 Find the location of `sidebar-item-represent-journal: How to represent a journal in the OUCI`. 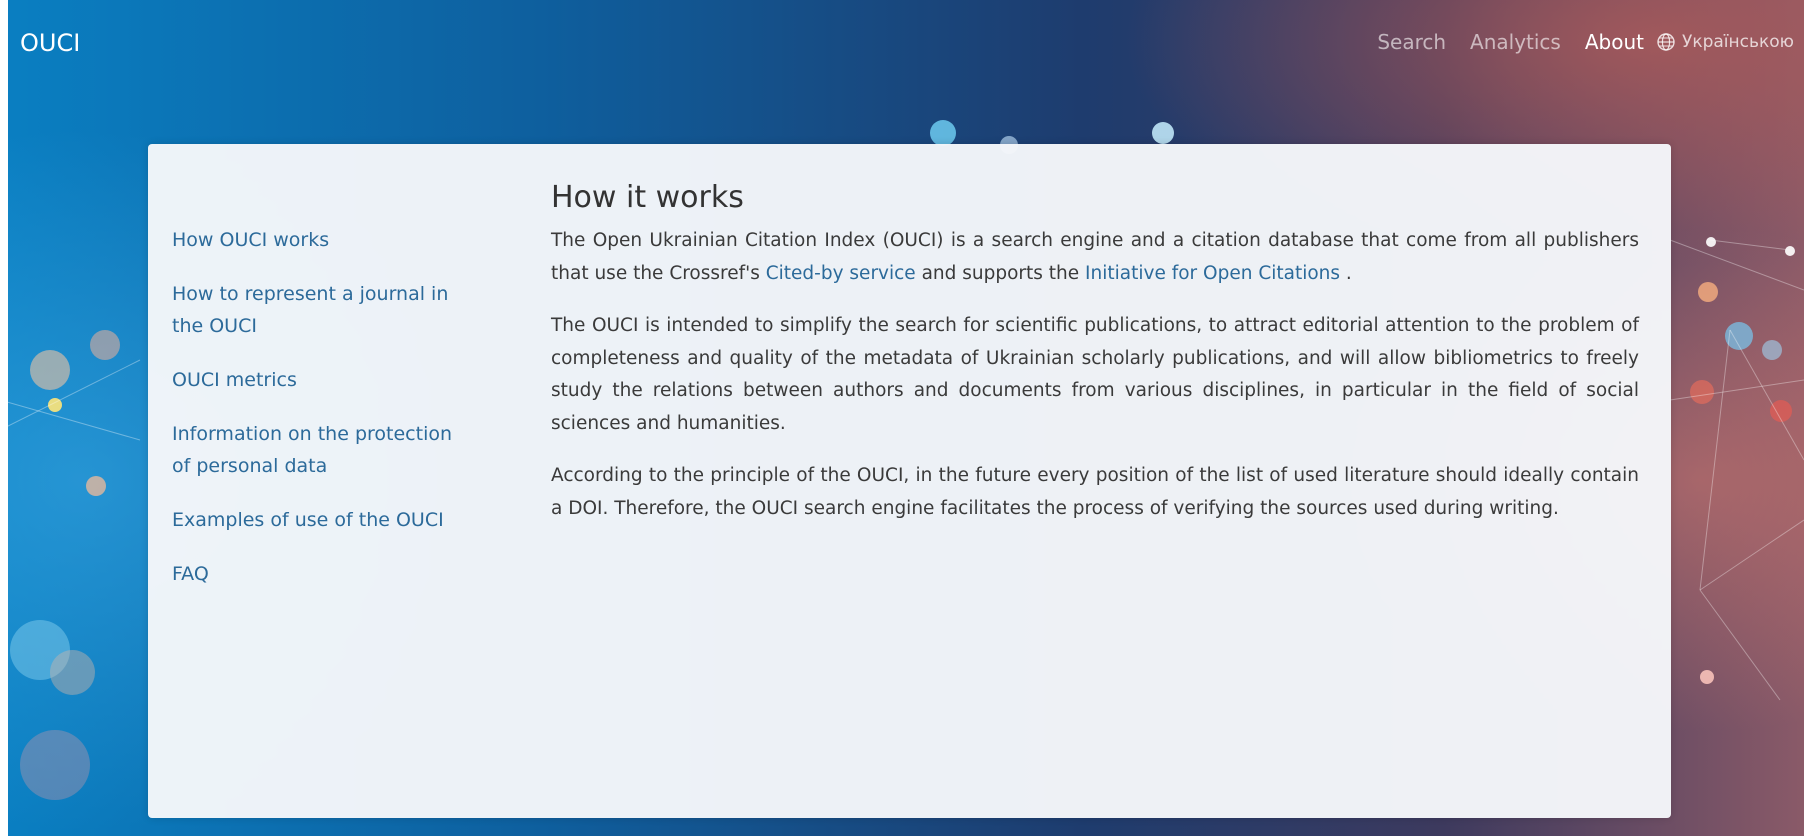

sidebar-item-represent-journal: How to represent a journal in the OUCI is located at coordinates (322, 310).